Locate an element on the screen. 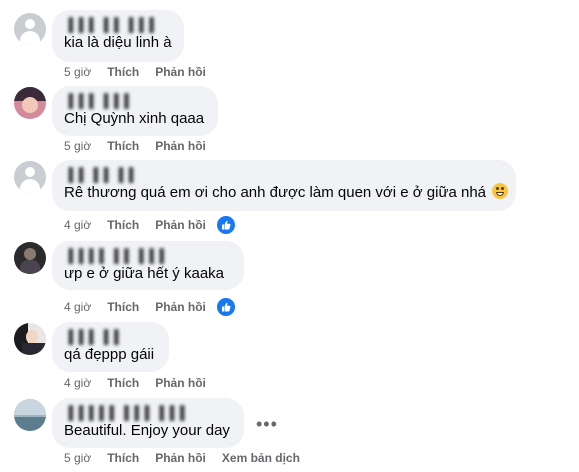 The image size is (579, 472). comment-author: ▐▐▐▐▐ ▐▐▐ ▐▐▐ is located at coordinates (148, 413).